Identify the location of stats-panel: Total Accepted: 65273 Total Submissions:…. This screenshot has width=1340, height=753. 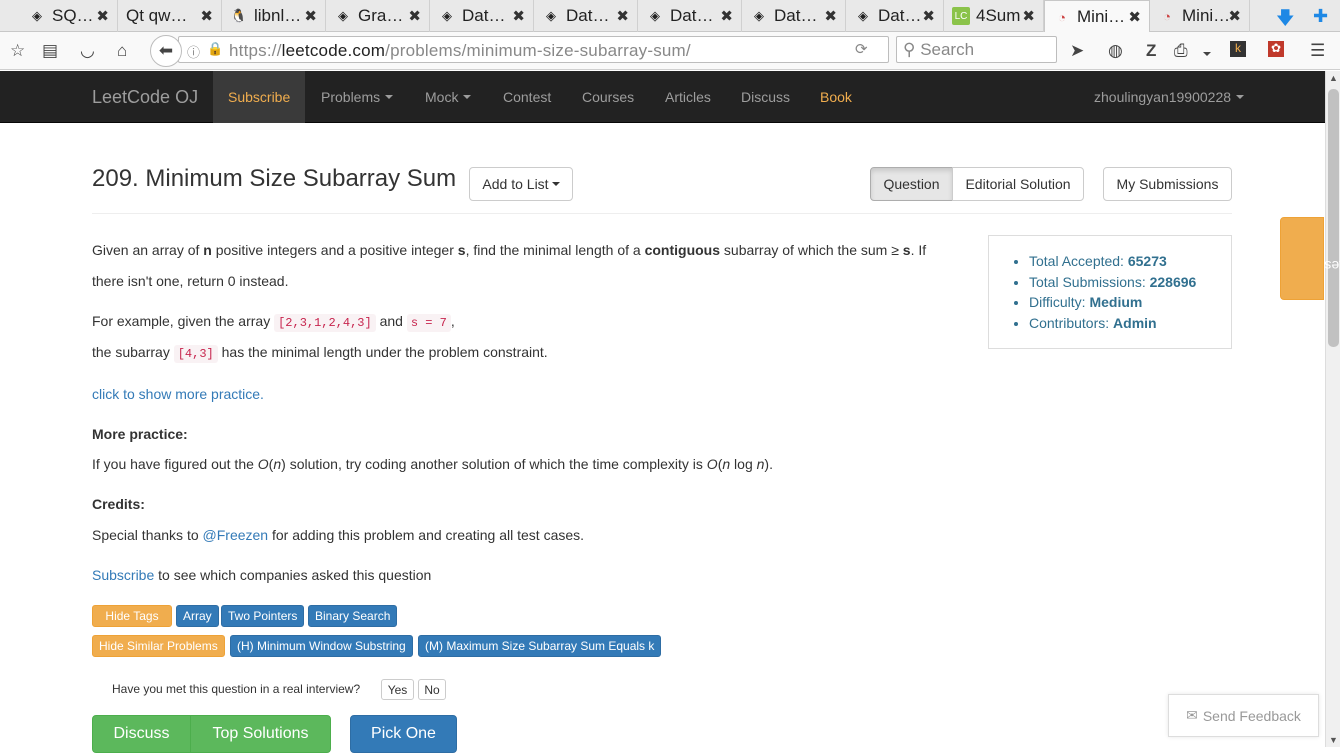
(1110, 292).